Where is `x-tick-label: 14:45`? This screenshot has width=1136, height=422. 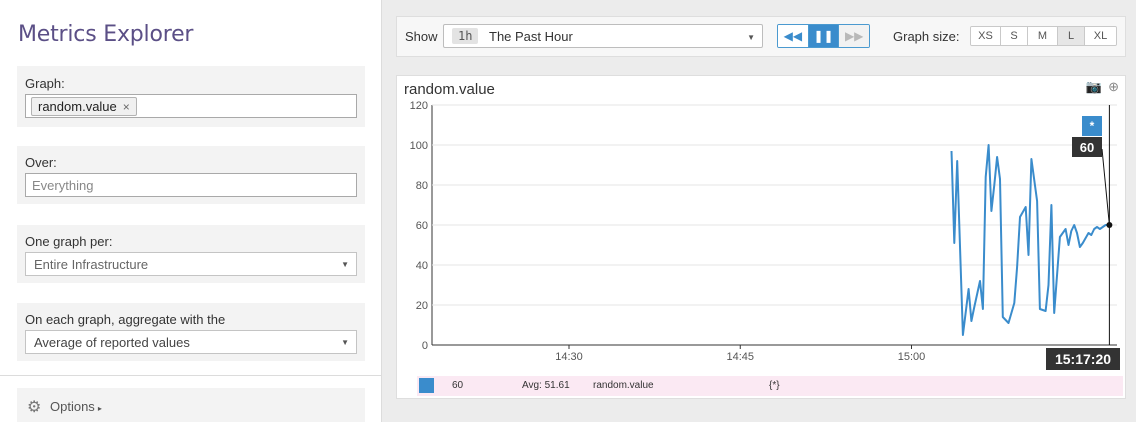 x-tick-label: 14:45 is located at coordinates (740, 357).